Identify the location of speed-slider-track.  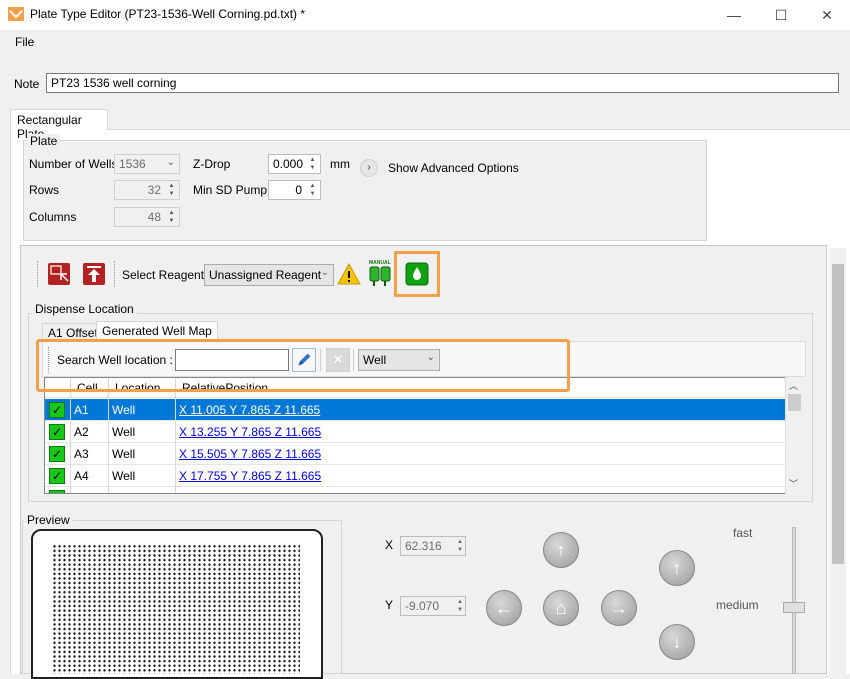
(794, 600).